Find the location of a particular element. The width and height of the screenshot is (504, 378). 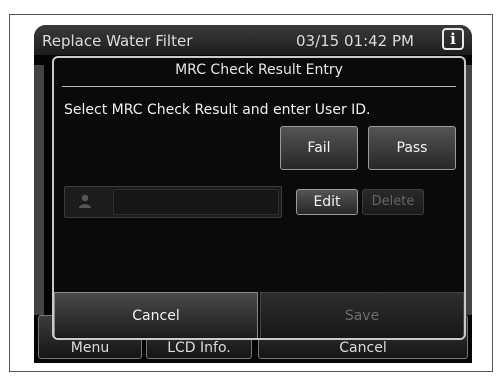

title-bar: Replace Water Filter 03/15 01:42 PM i is located at coordinates (253, 40).